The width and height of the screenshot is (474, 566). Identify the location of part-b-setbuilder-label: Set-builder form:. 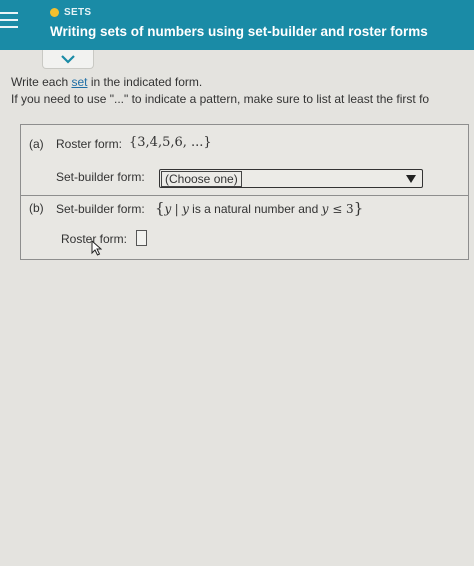
(100, 209).